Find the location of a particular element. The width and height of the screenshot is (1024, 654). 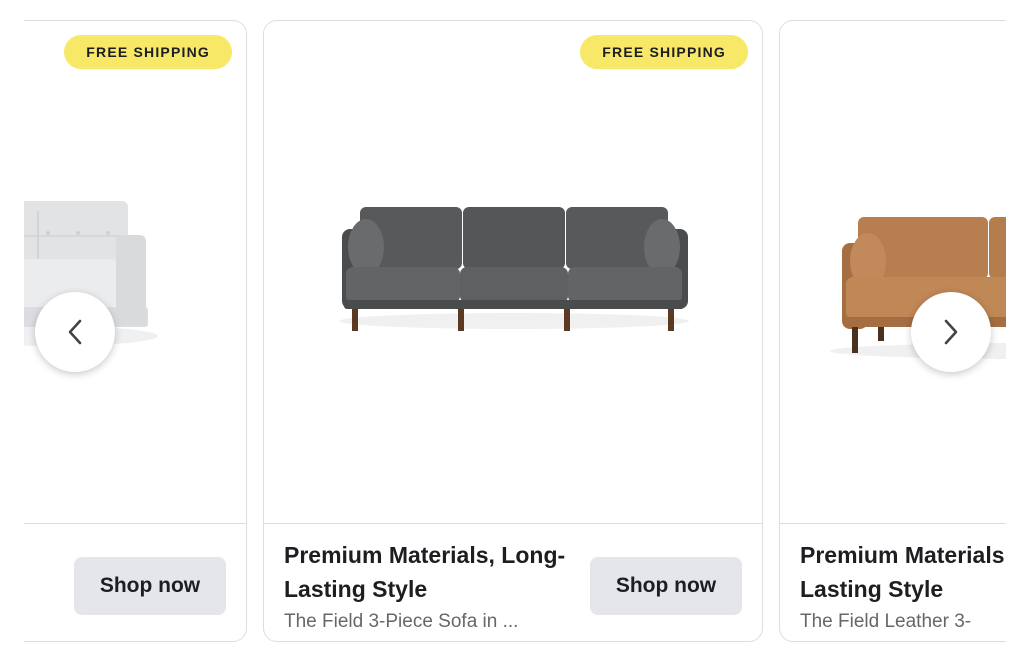

card-footer: ... Shop now is located at coordinates (135, 582).